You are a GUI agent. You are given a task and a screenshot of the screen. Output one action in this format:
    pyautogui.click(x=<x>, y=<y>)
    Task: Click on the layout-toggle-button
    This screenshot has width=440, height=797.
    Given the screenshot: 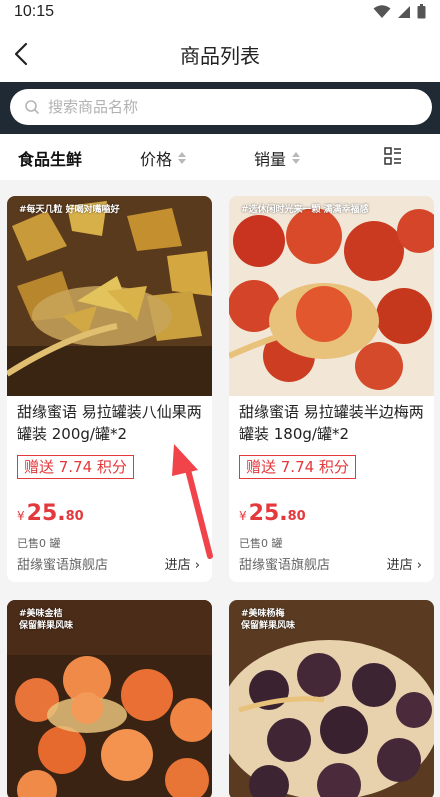 What is the action you would take?
    pyautogui.click(x=393, y=158)
    